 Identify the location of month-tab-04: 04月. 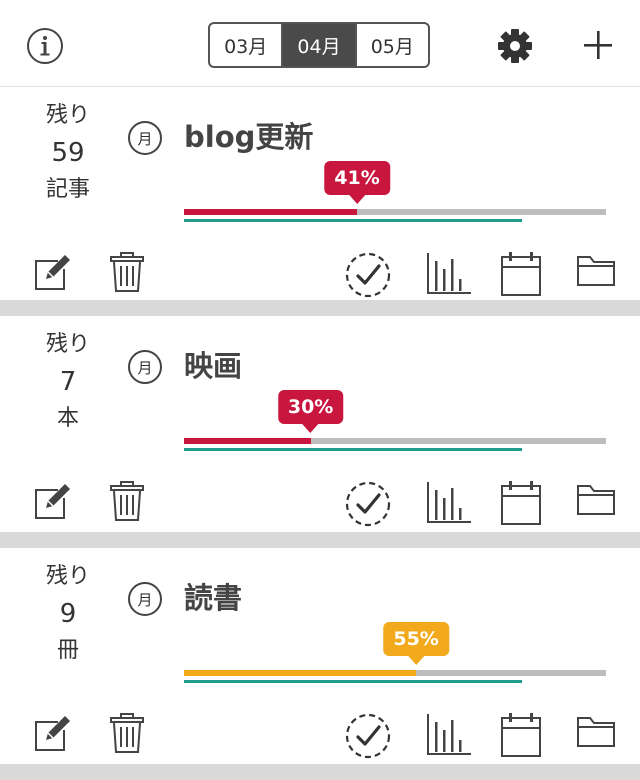
(320, 45).